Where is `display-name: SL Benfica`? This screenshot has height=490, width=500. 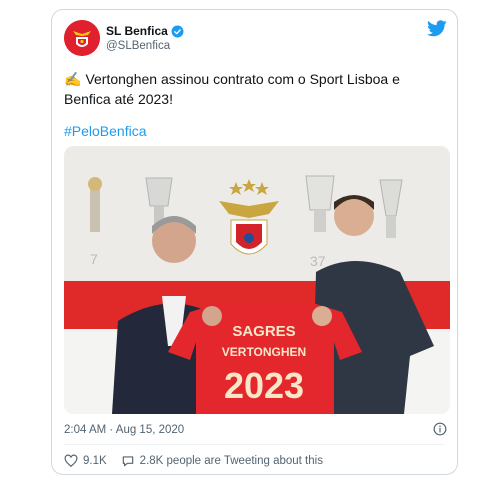 display-name: SL Benfica is located at coordinates (137, 31).